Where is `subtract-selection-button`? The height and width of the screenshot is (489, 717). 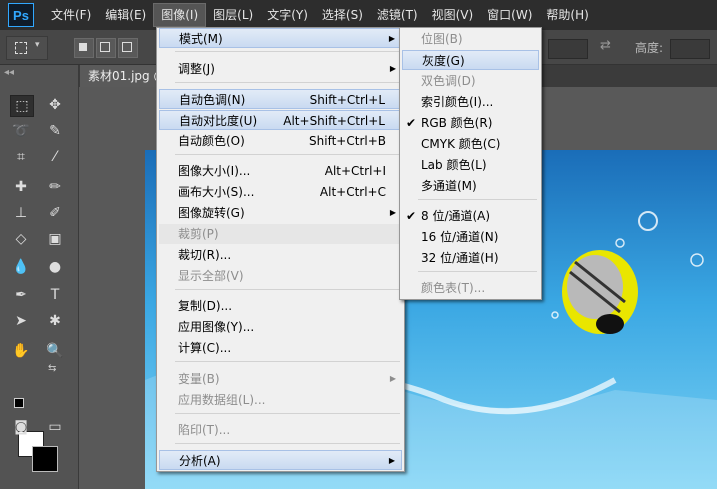 subtract-selection-button is located at coordinates (128, 48).